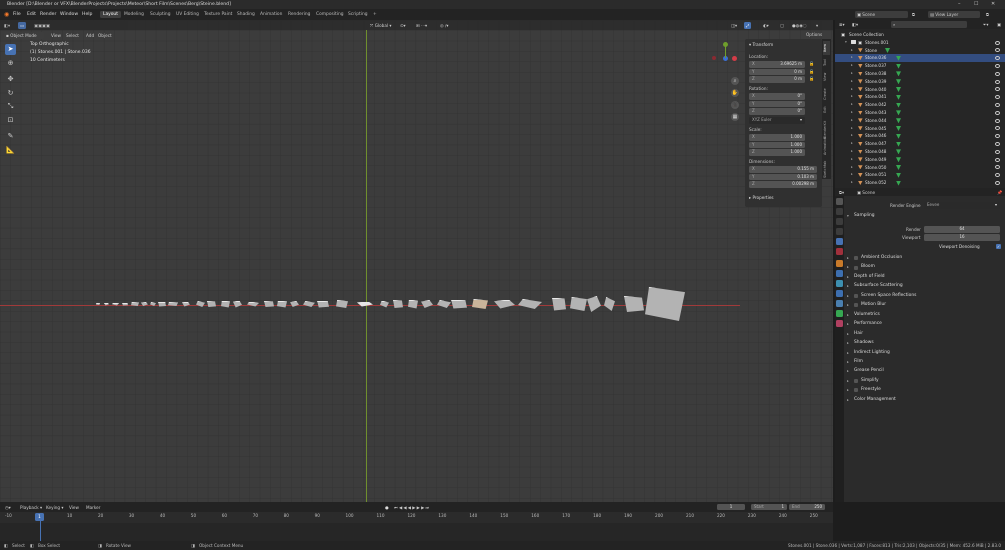  I want to click on pan-hand-icon: ✋, so click(735, 93).